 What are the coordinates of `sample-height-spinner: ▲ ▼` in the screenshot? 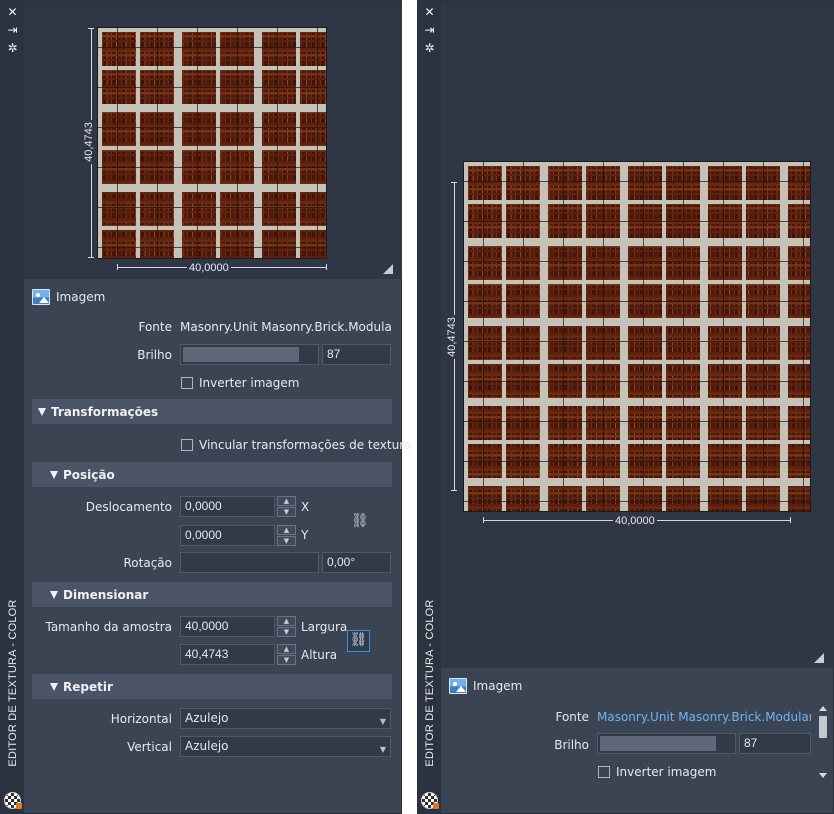 It's located at (286, 654).